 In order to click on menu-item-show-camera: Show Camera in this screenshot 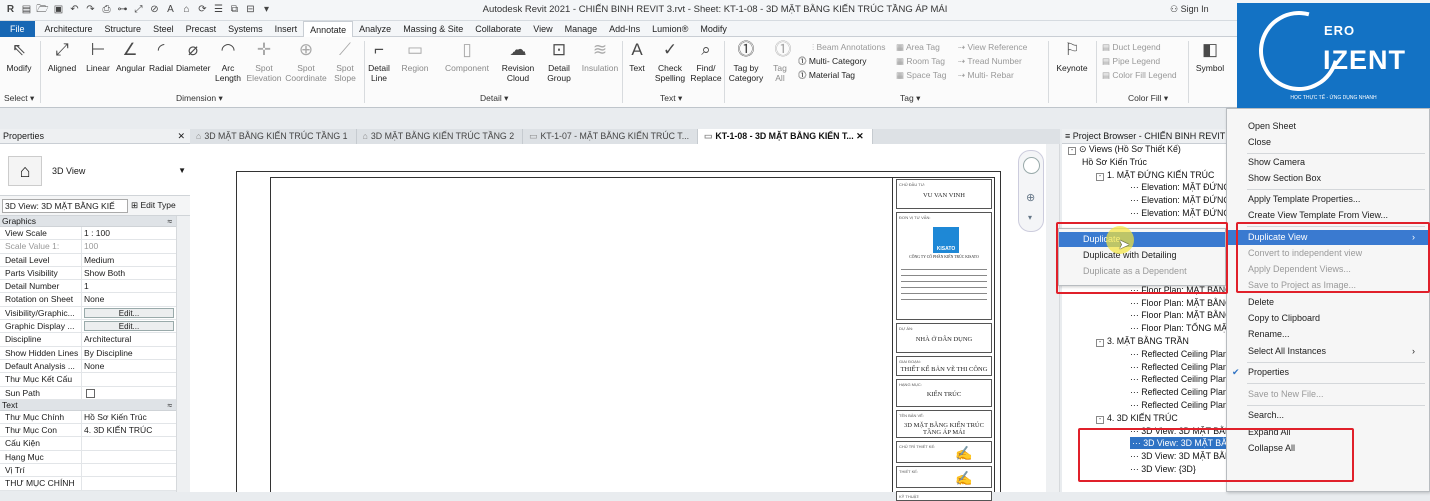, I will do `click(1328, 162)`.